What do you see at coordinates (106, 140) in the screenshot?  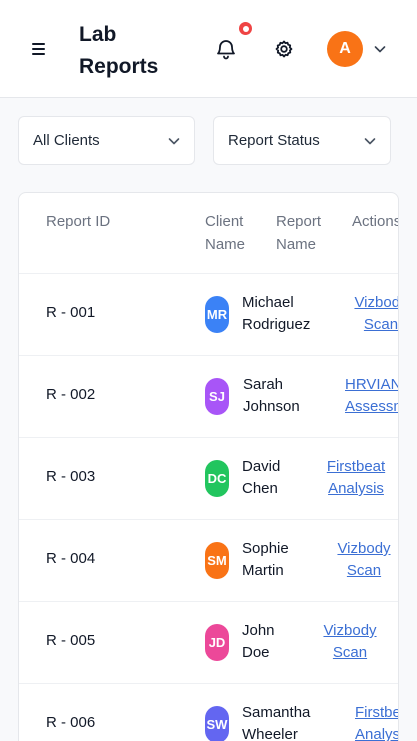 I see `clients-filter-select: All Clients` at bounding box center [106, 140].